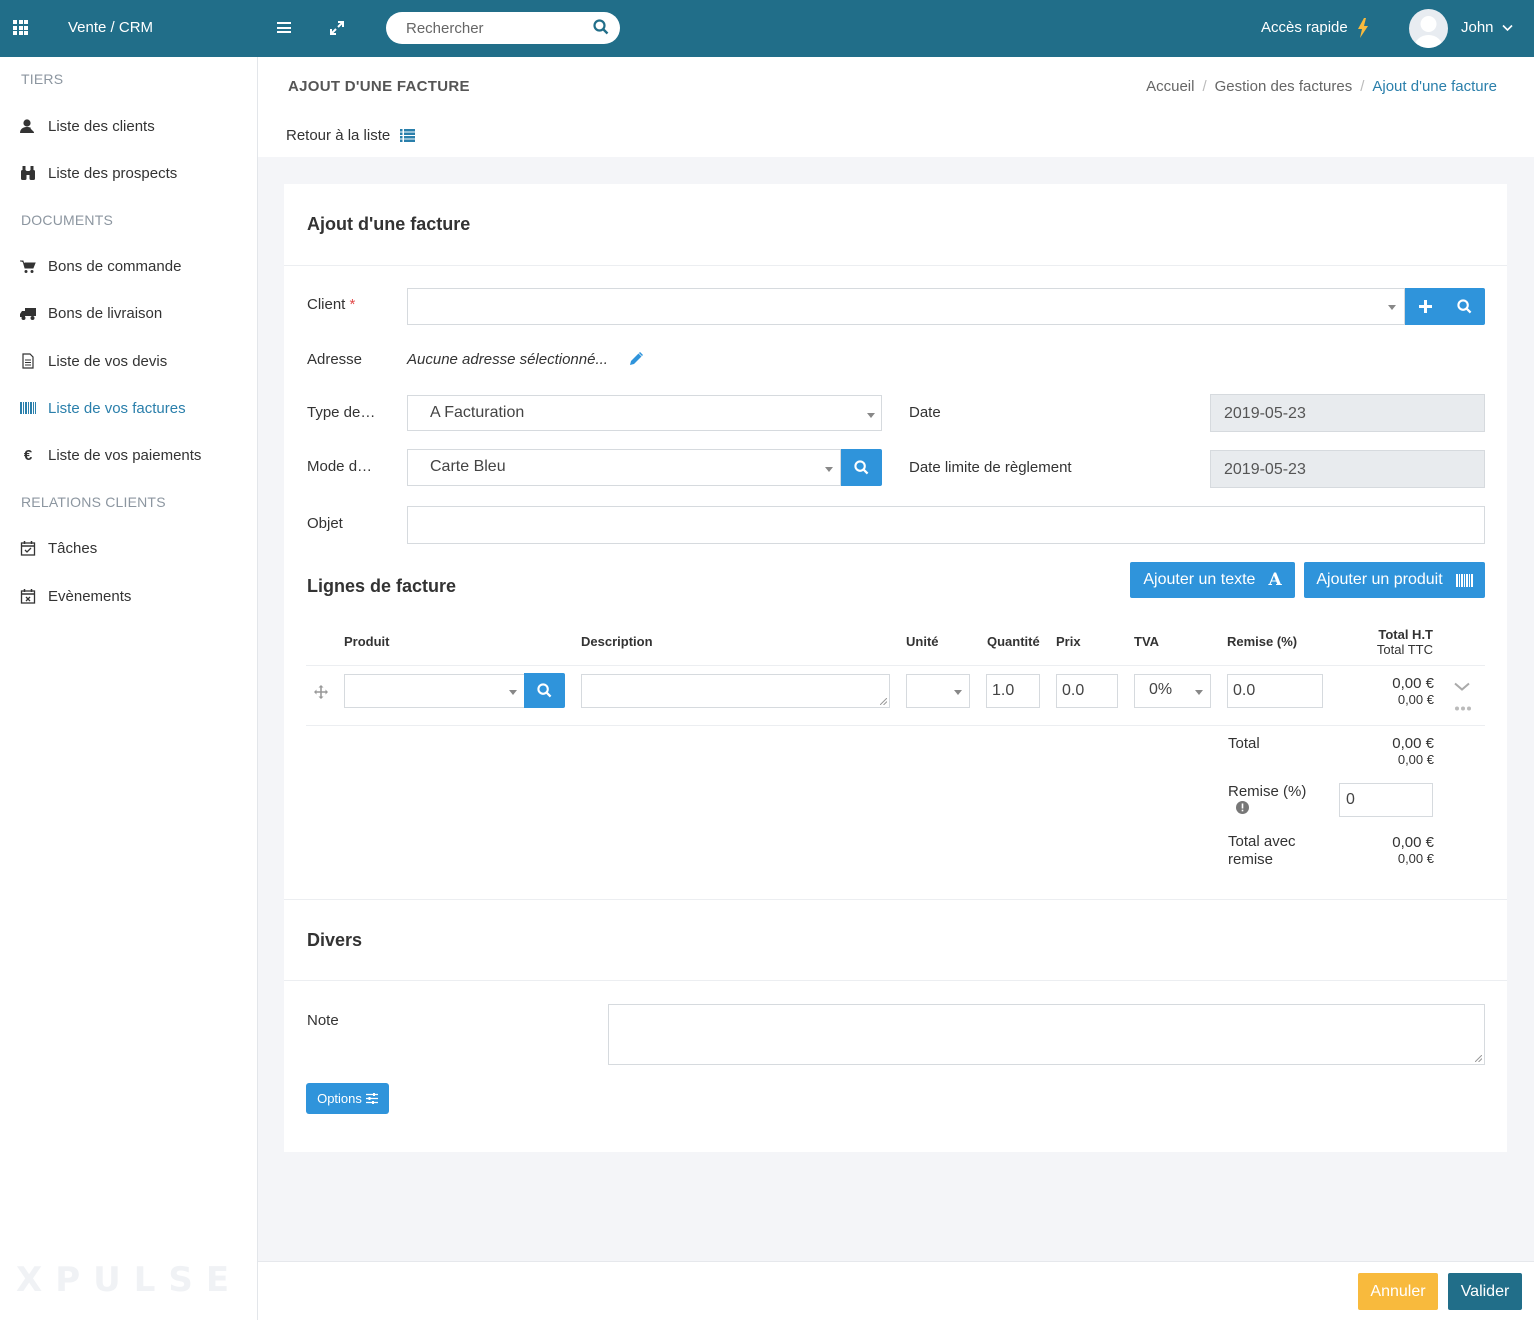 The image size is (1534, 1320). Describe the element at coordinates (117, 408) in the screenshot. I see `sidebar-item-label: Liste de vos factures` at that location.